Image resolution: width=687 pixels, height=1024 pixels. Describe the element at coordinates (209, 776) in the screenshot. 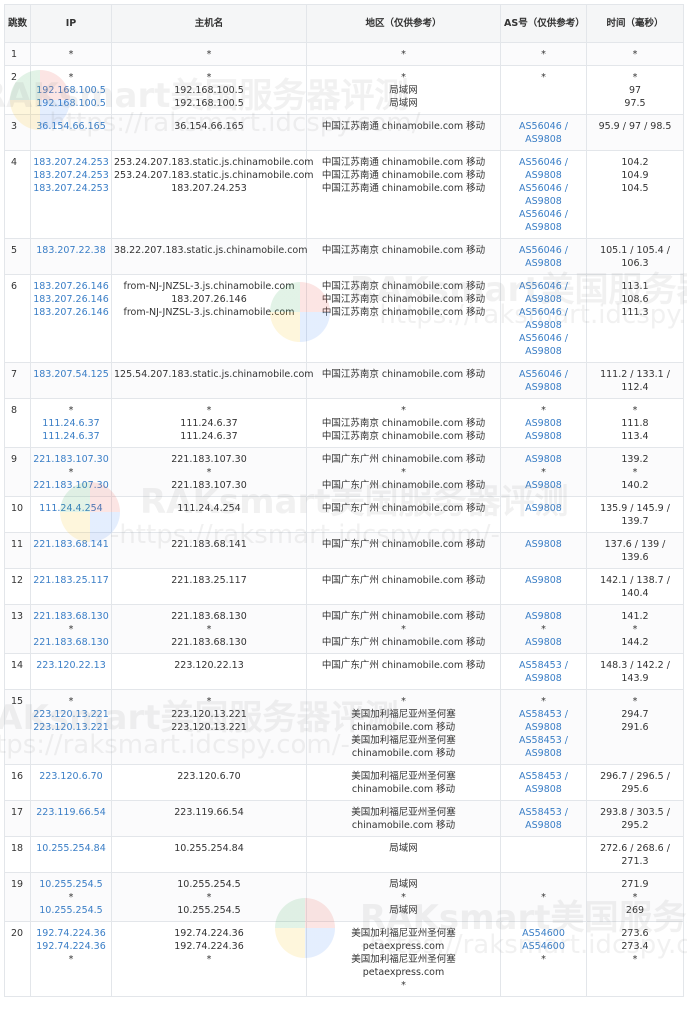

I see `host-line: 223.120.6.70` at that location.